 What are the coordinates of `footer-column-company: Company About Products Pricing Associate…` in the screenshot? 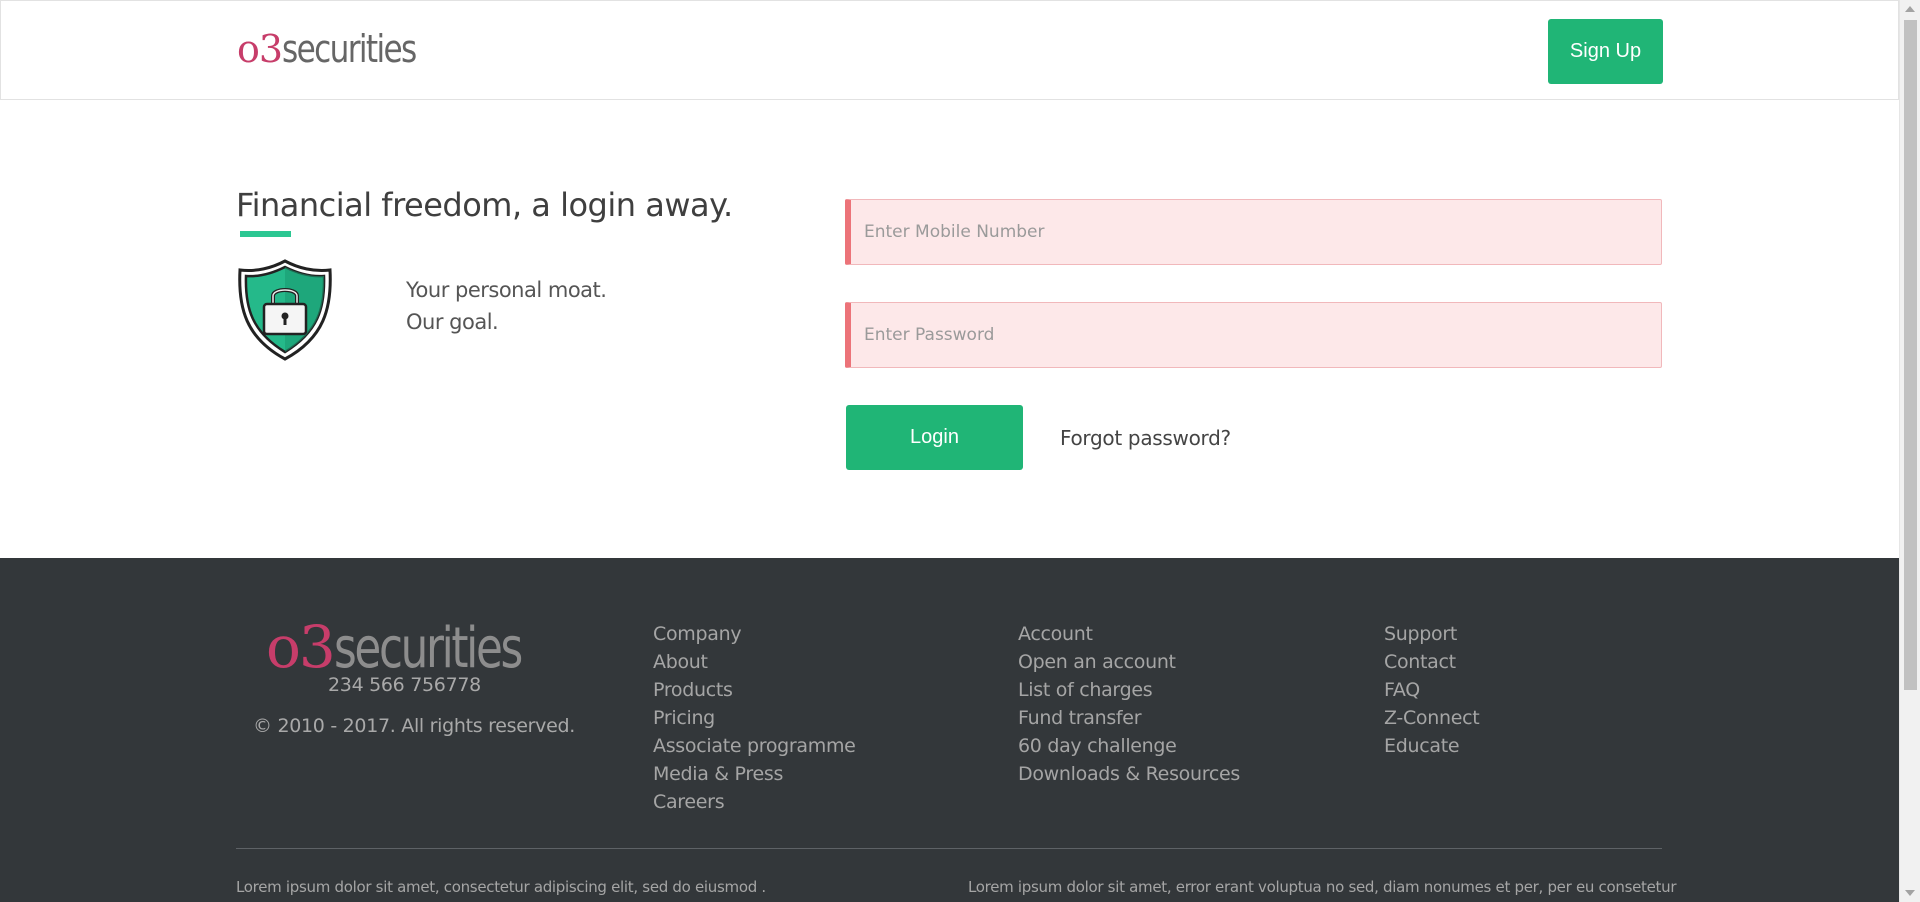 It's located at (754, 718).